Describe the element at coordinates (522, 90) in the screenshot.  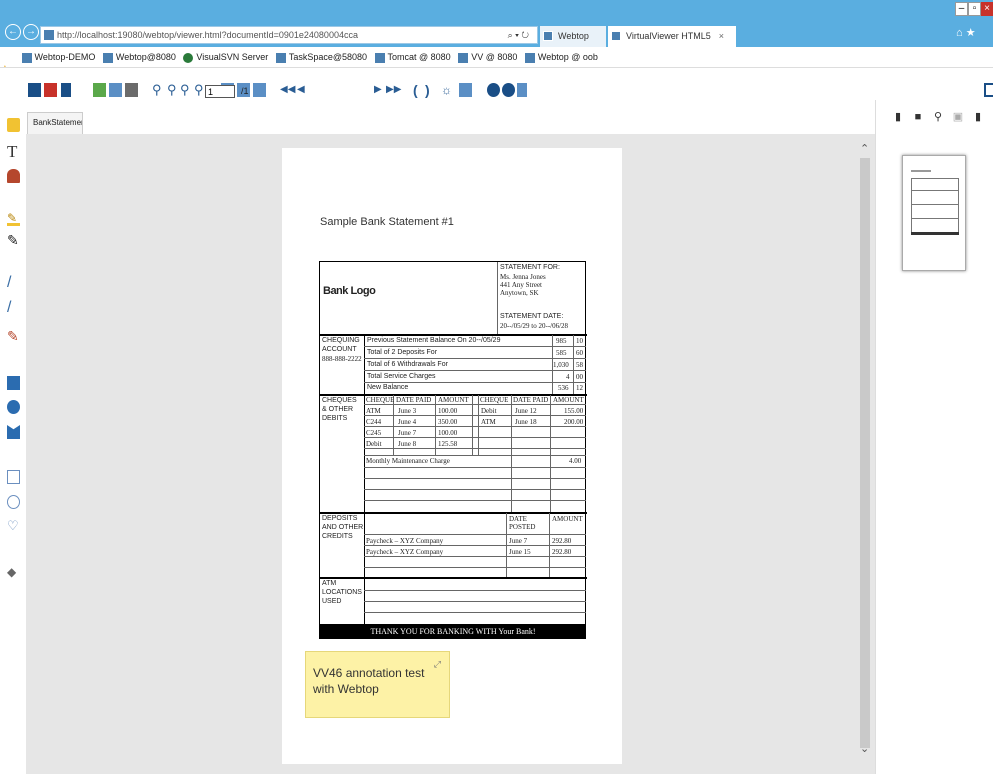
I see `user-icon` at that location.